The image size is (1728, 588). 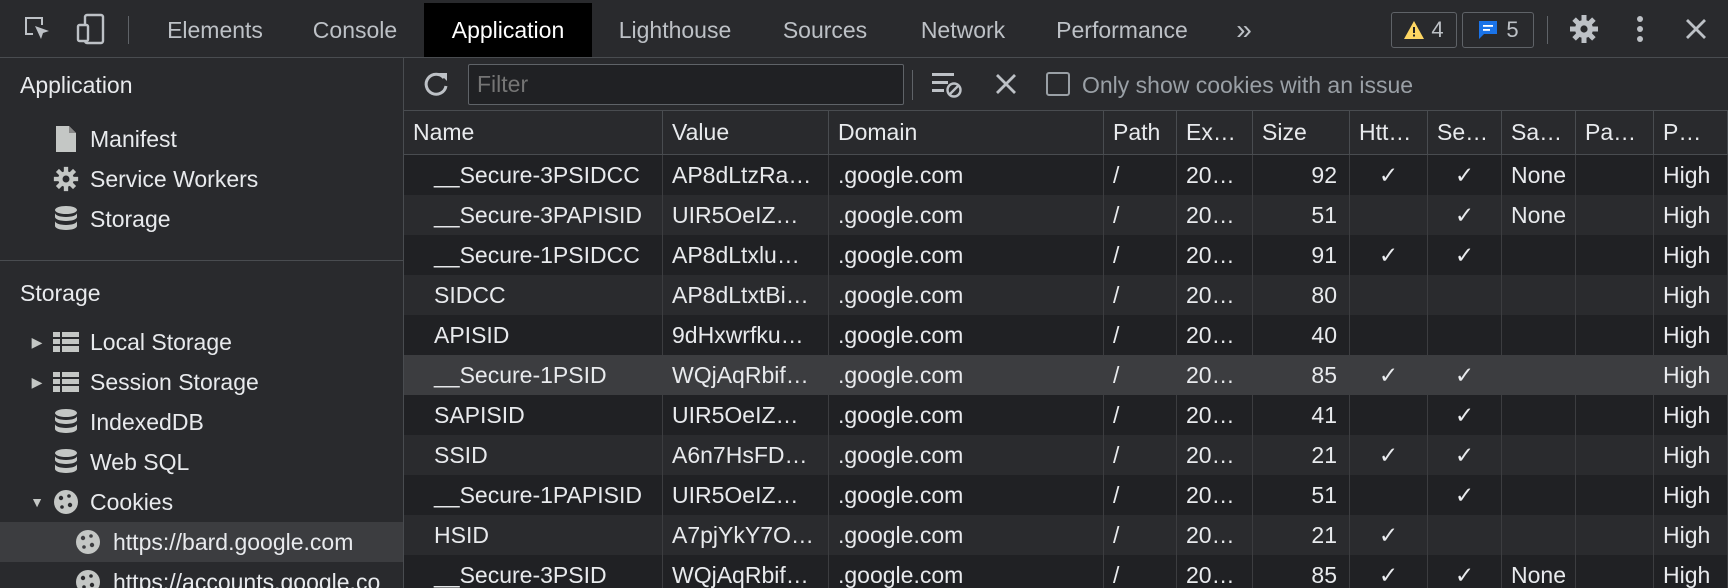 I want to click on sidebar-item-web-sql: Web SQL, so click(x=201, y=462).